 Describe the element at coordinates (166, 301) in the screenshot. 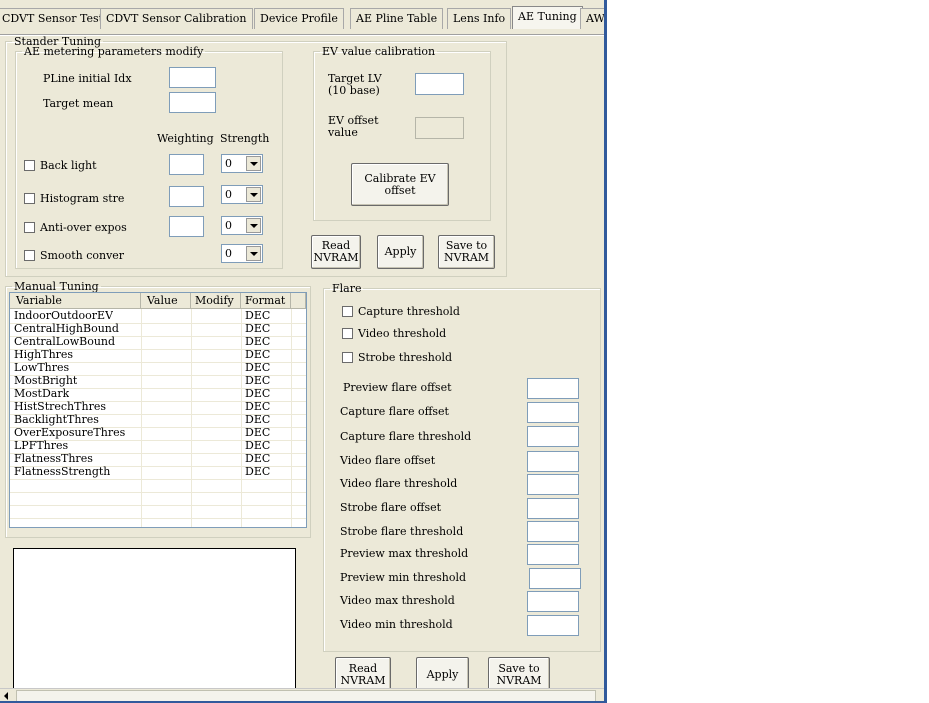

I see `column-header-value: Value` at that location.